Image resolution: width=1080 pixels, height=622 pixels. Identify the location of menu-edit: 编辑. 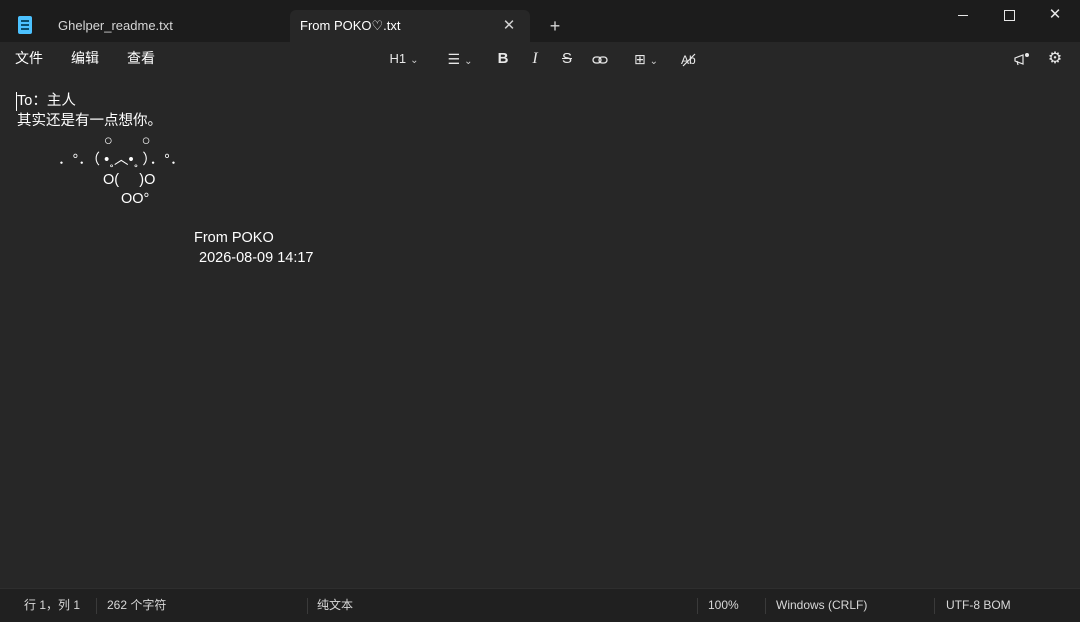
(85, 58).